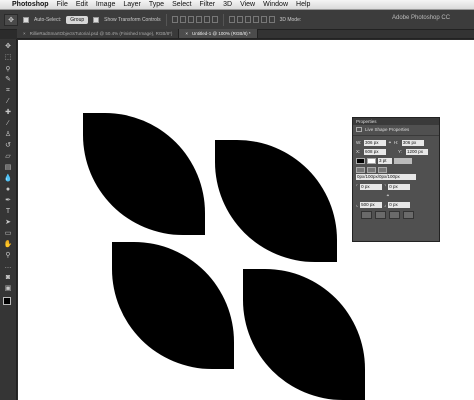  Describe the element at coordinates (8, 134) in the screenshot. I see `stamp-tool-icon: ♙` at that location.